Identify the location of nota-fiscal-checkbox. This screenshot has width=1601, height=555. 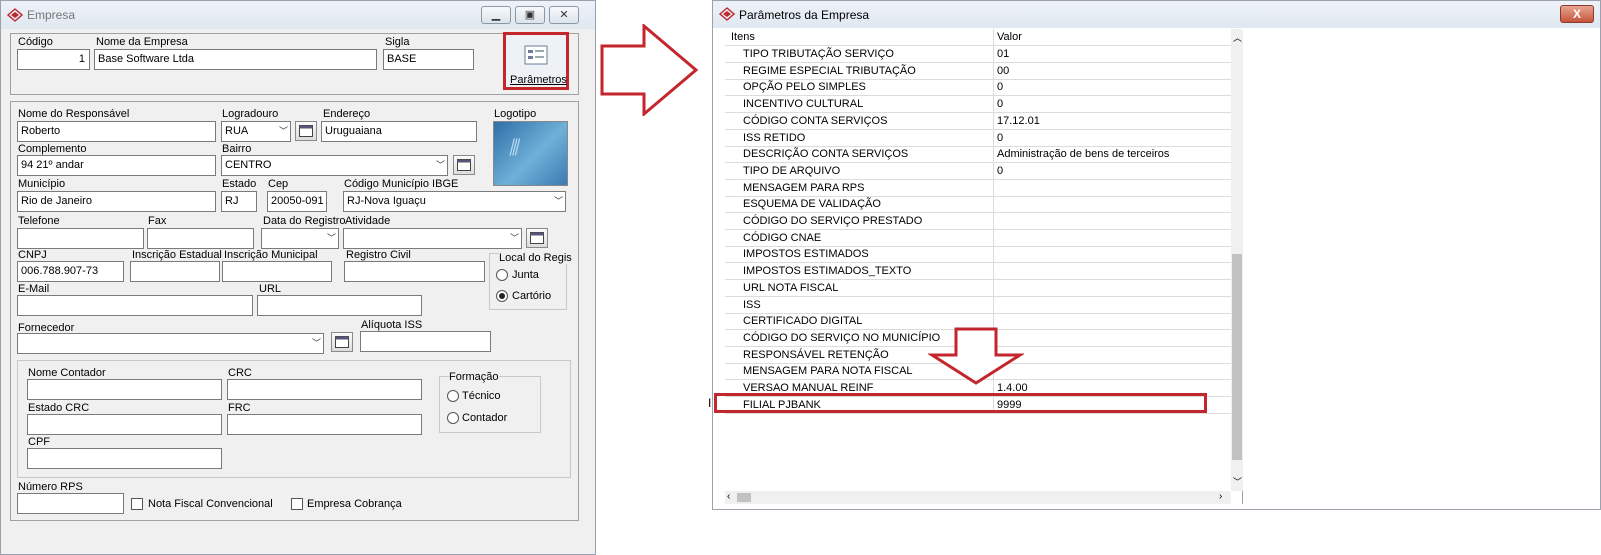
(137, 504).